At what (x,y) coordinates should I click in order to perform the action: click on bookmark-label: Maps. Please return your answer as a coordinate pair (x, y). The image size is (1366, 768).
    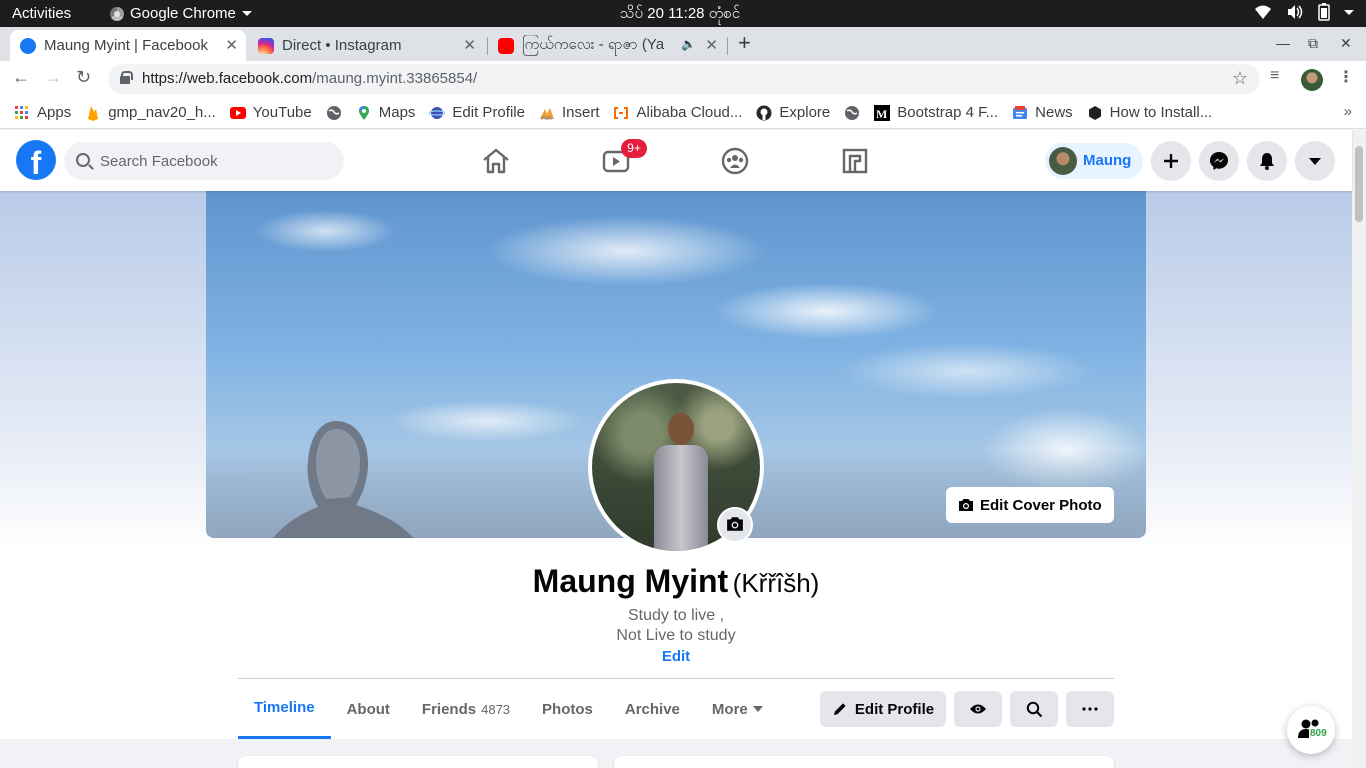
    Looking at the image, I should click on (397, 112).